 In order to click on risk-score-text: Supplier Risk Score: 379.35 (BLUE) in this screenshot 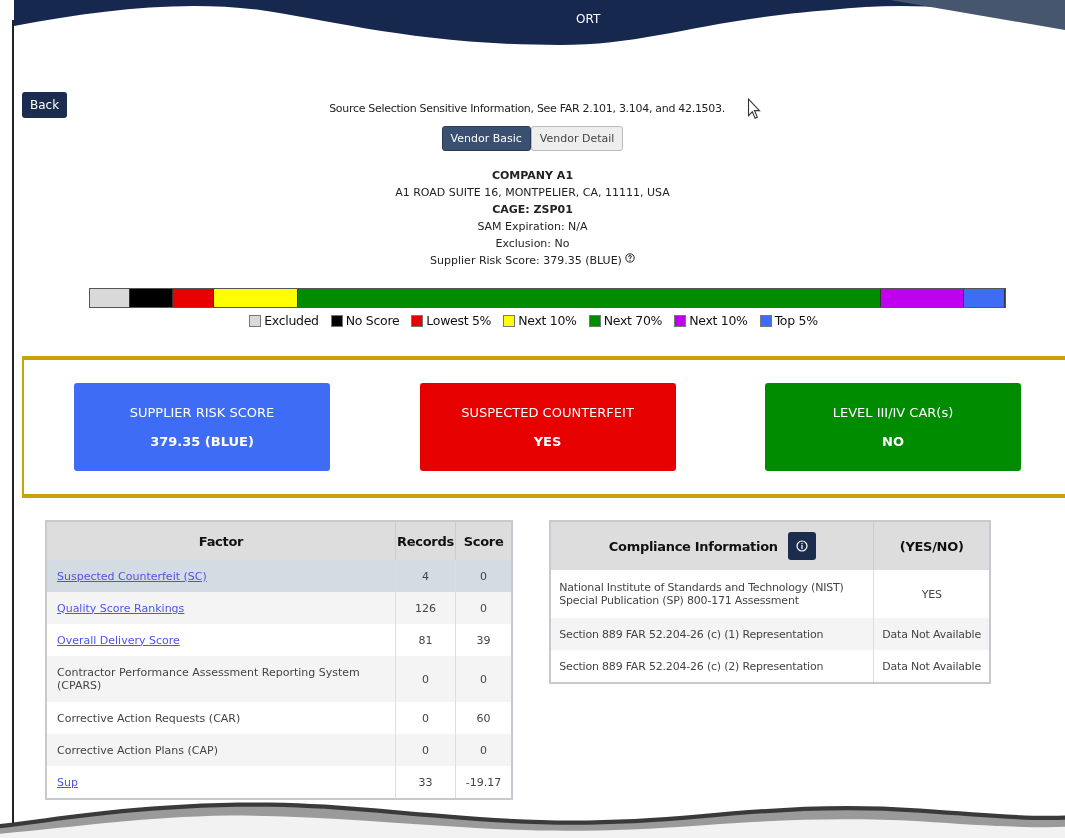, I will do `click(526, 261)`.